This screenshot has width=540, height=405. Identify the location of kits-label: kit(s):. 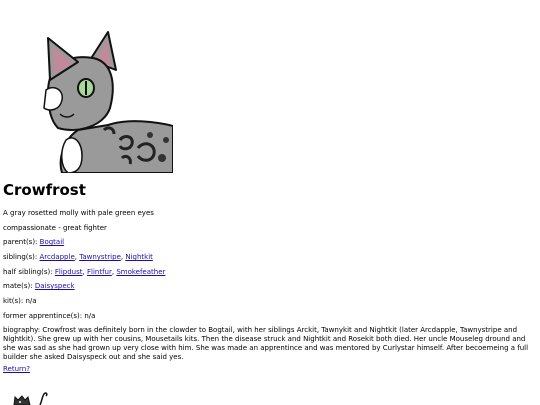
(13, 301).